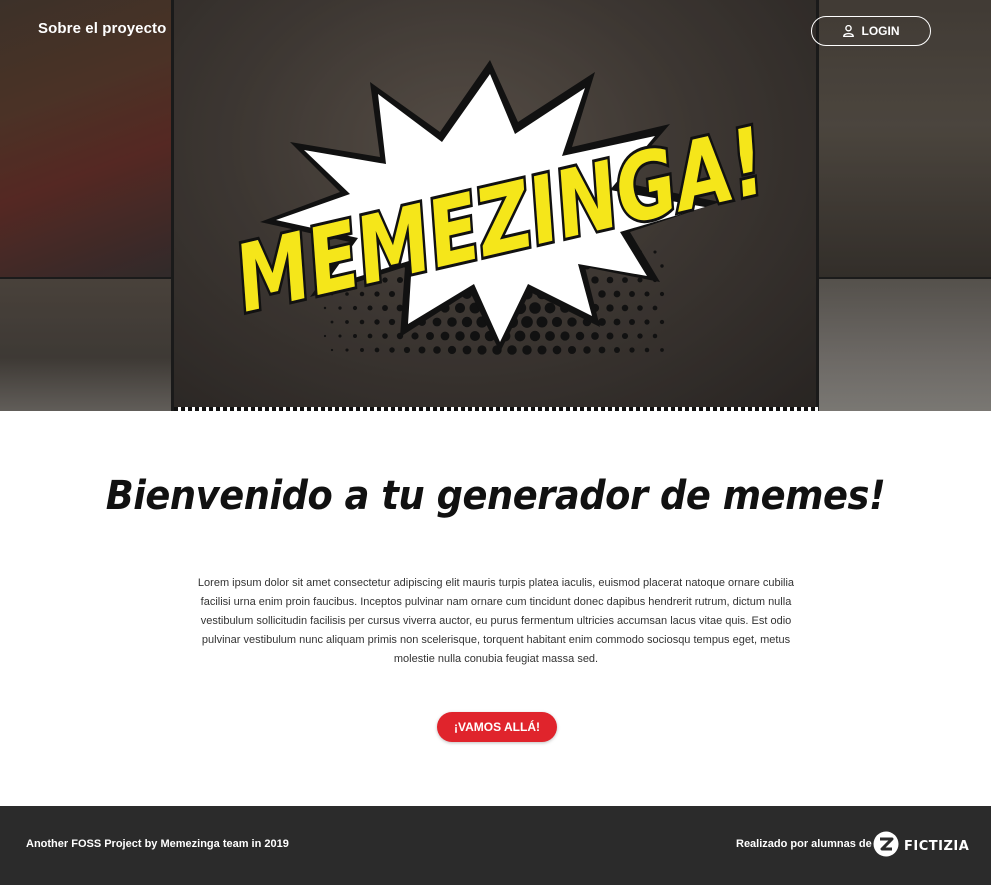 The width and height of the screenshot is (991, 885). Describe the element at coordinates (497, 727) in the screenshot. I see `start-button: ¡VAMOS ALLÁ!` at that location.